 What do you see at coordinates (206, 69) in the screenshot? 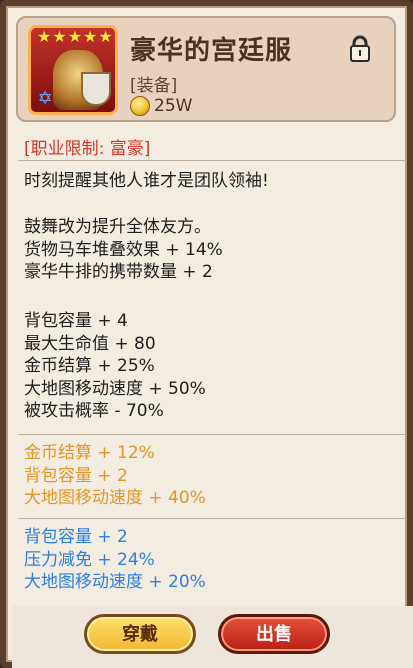
I see `item-header: ★ ★ ★ ★ ★ ✡ 豪华的宫廷服 [装备] 25W` at bounding box center [206, 69].